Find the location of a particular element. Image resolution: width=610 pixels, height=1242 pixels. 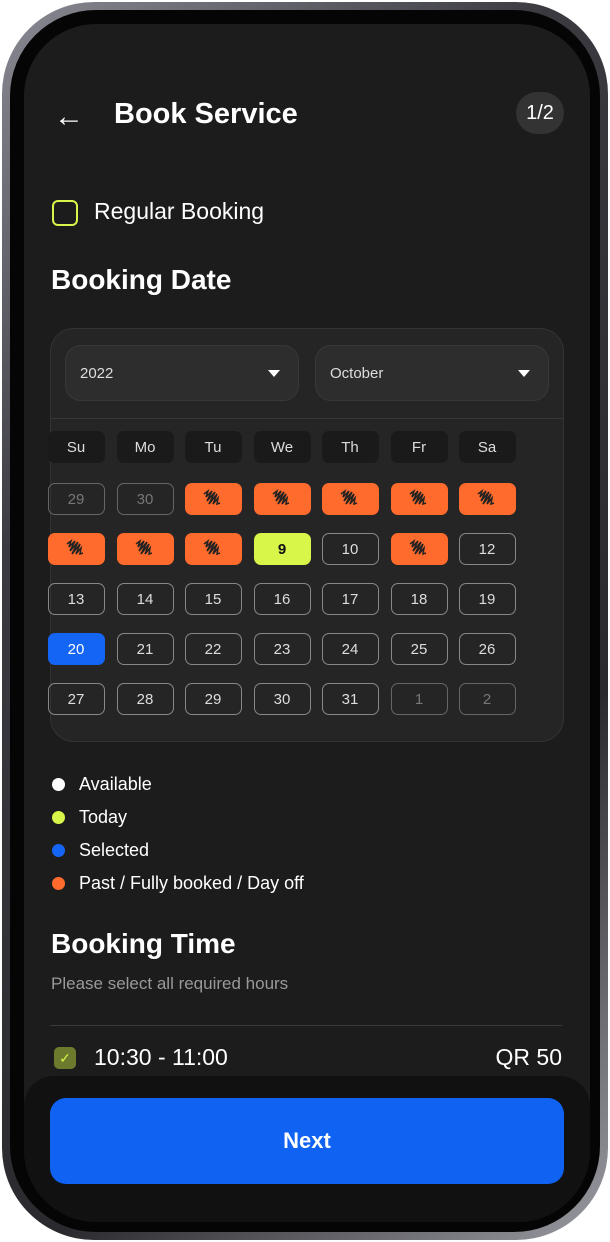

day-cell-available: 14 is located at coordinates (145, 599).